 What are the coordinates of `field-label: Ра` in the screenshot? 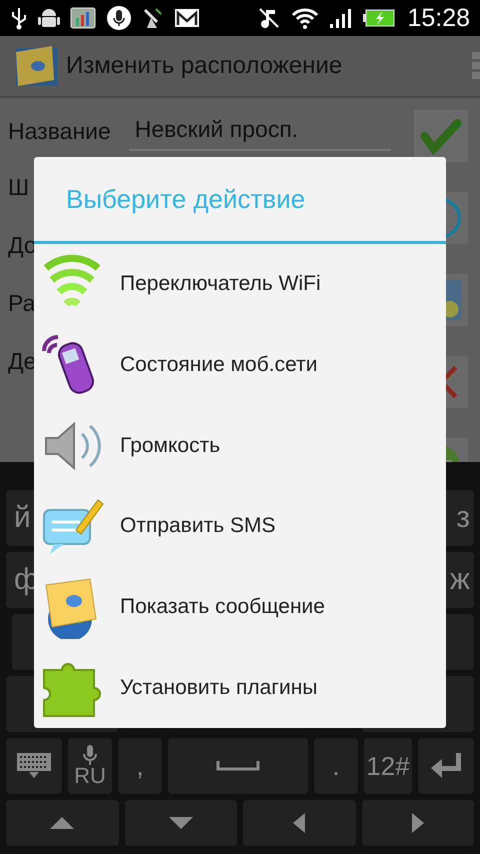 It's located at (22, 303).